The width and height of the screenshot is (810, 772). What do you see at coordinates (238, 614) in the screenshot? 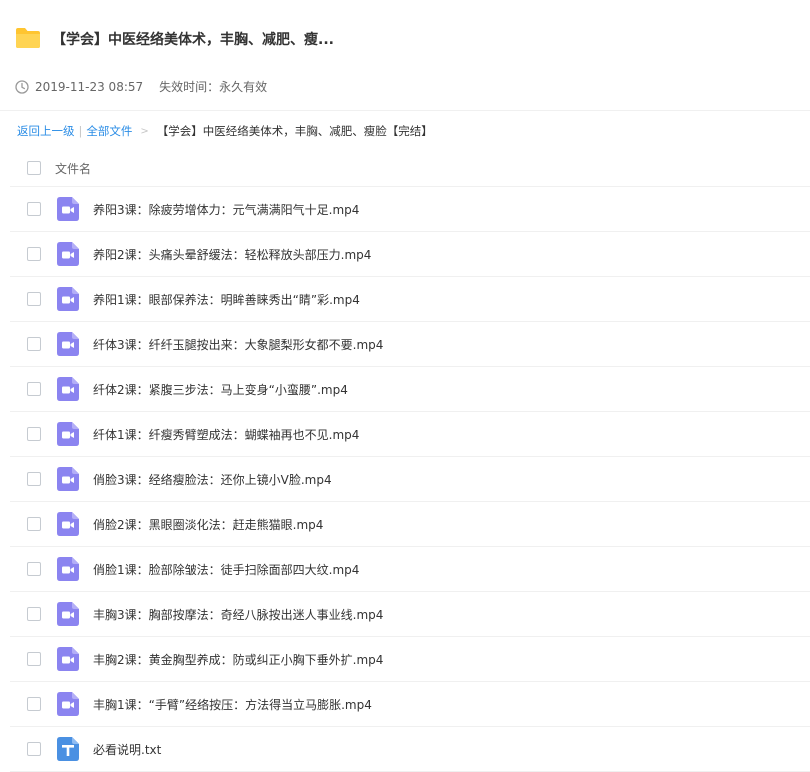
I see `file-name: 丰胸3课：胸部按摩法：奇经八脉按出迷人事业线.mp4` at bounding box center [238, 614].